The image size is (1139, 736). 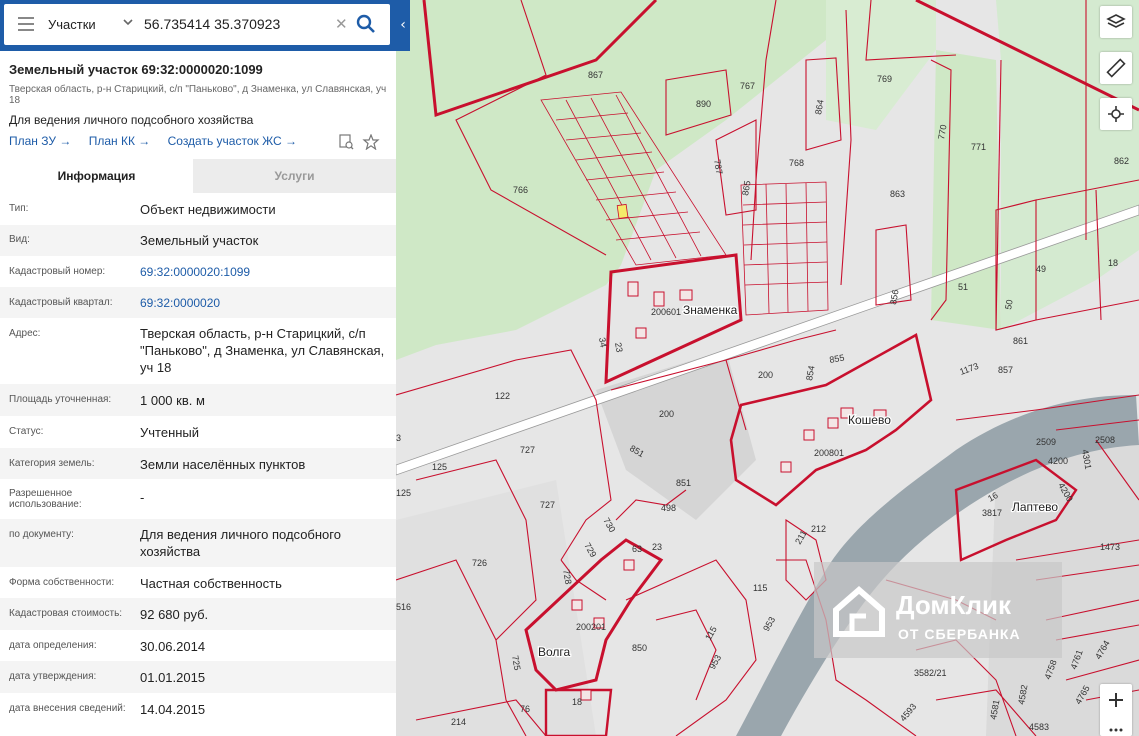 What do you see at coordinates (818, 529) in the screenshot?
I see `map-label: 212` at bounding box center [818, 529].